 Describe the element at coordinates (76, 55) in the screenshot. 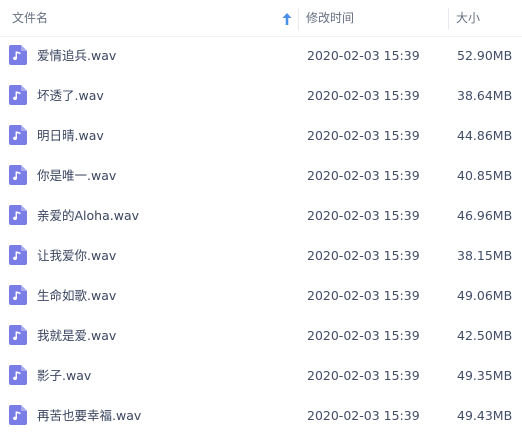

I see `file-name: 爱情追兵.wav` at that location.